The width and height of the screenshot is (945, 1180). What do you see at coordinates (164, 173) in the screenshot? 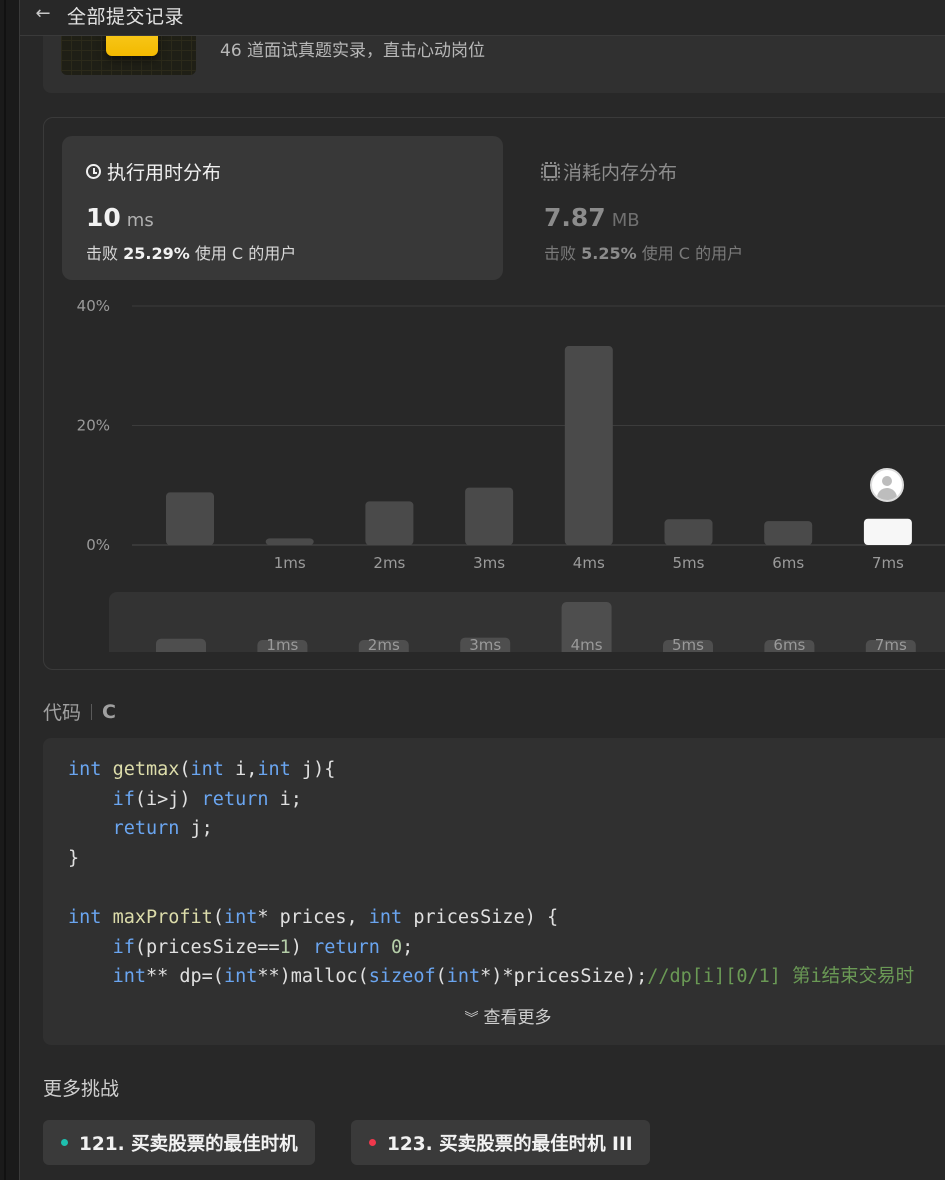
I see `runtime-title: 执行用时分布` at bounding box center [164, 173].